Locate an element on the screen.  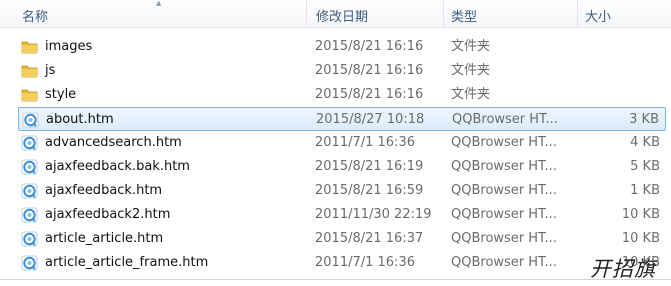
file-name: article_article.htm is located at coordinates (104, 238).